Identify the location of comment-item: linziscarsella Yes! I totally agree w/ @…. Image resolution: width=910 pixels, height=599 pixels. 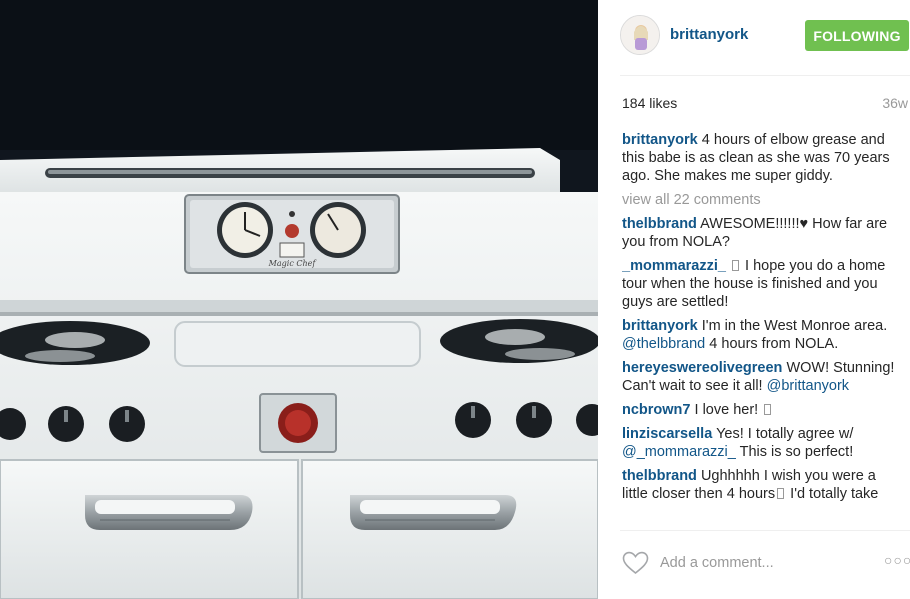
(761, 443).